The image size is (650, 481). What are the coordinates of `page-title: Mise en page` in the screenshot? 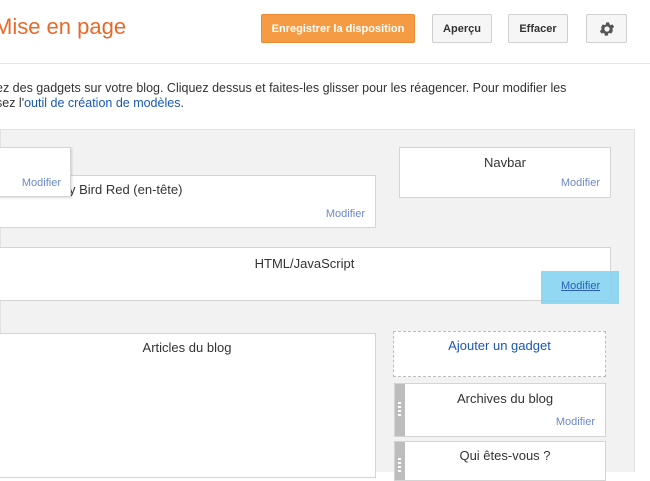 It's located at (63, 26).